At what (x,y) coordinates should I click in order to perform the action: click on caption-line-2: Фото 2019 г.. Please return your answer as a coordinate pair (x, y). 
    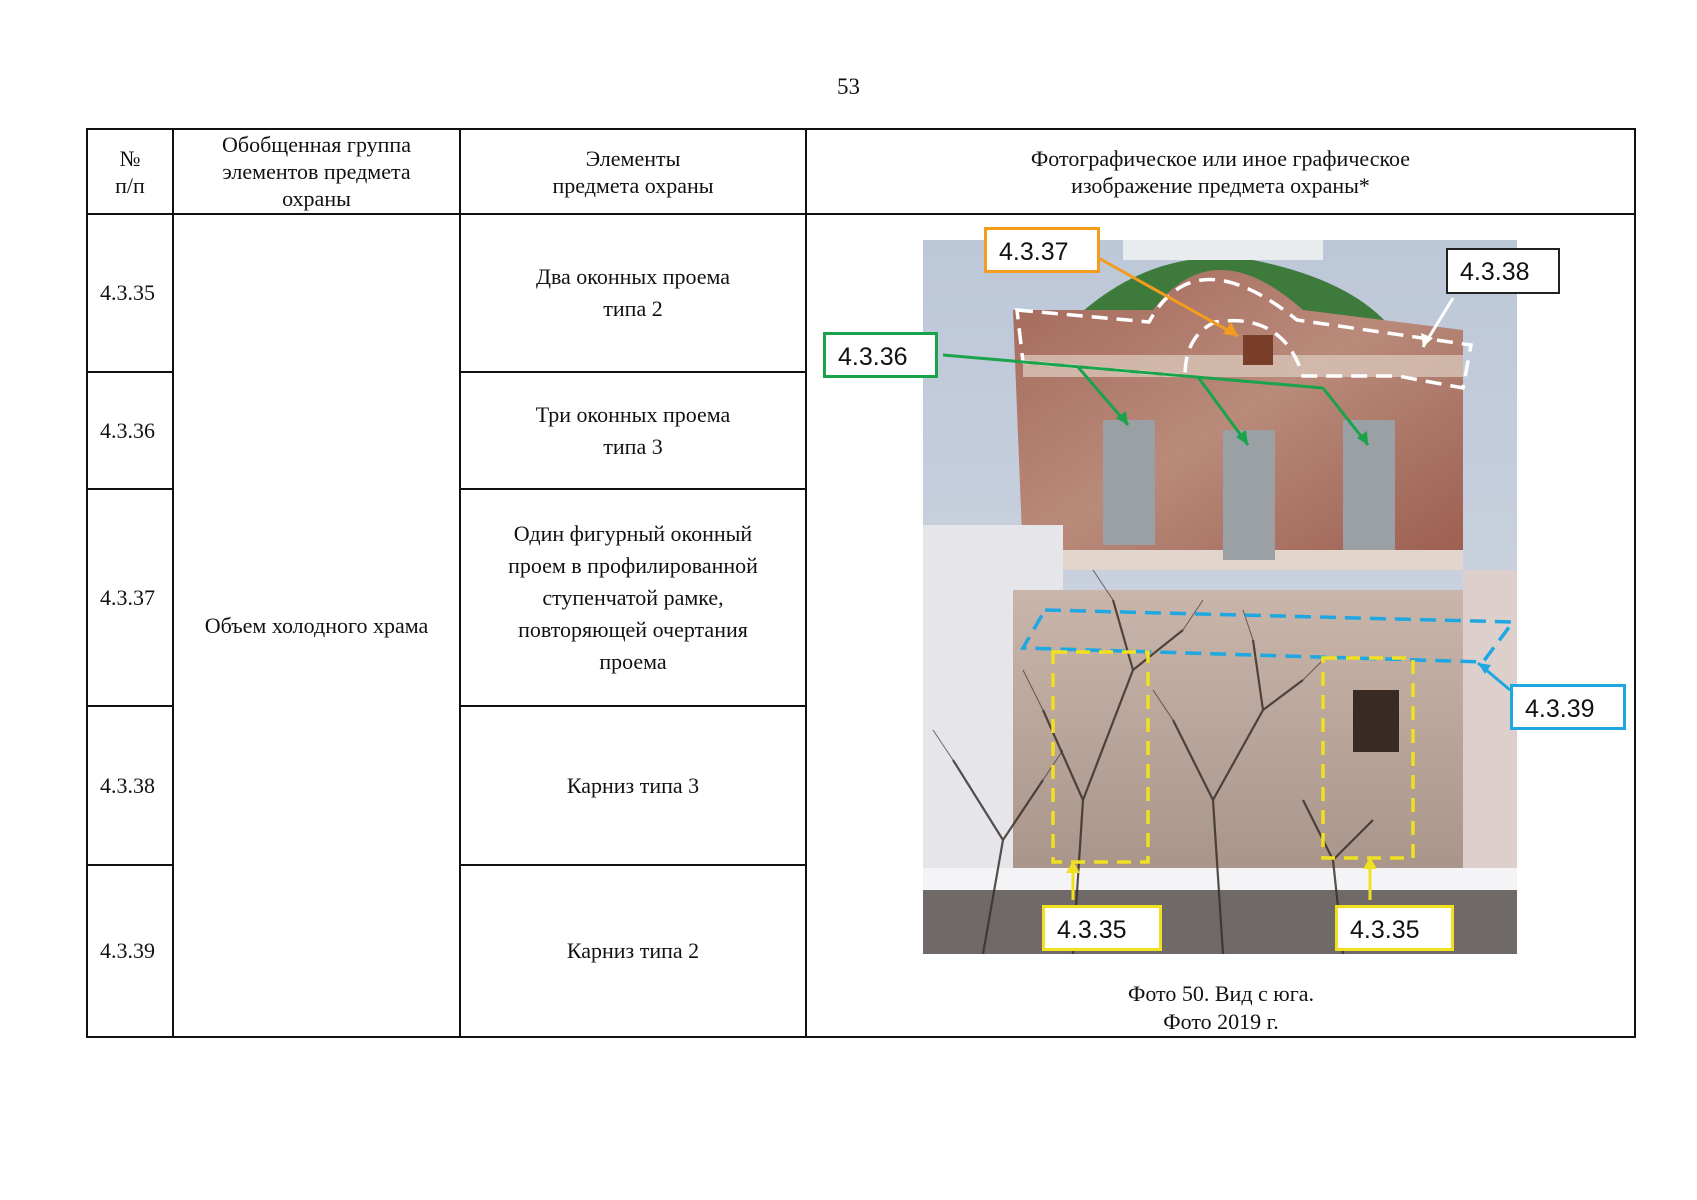
    Looking at the image, I should click on (1221, 1021).